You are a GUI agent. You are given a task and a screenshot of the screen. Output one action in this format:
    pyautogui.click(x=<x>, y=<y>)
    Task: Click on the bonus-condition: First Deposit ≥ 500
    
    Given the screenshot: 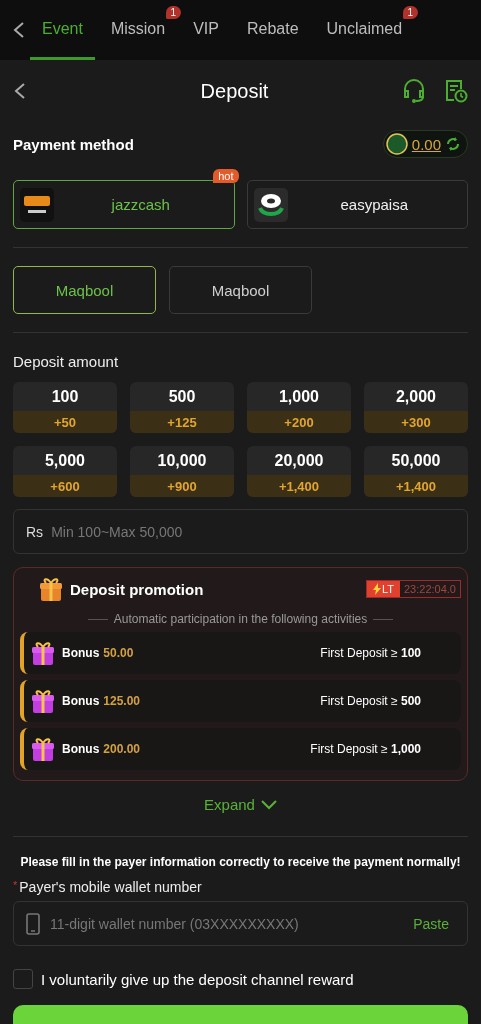 What is the action you would take?
    pyautogui.click(x=370, y=701)
    